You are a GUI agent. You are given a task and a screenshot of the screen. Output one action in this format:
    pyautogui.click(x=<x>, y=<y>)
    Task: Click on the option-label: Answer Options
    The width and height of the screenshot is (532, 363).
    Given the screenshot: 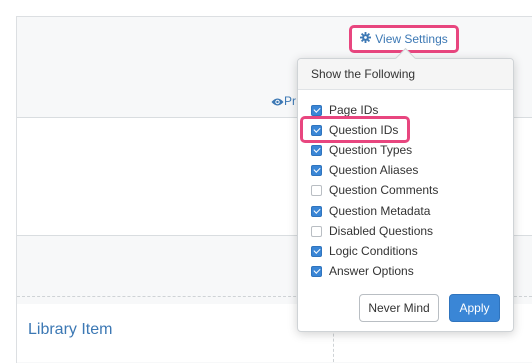 What is the action you would take?
    pyautogui.click(x=371, y=271)
    